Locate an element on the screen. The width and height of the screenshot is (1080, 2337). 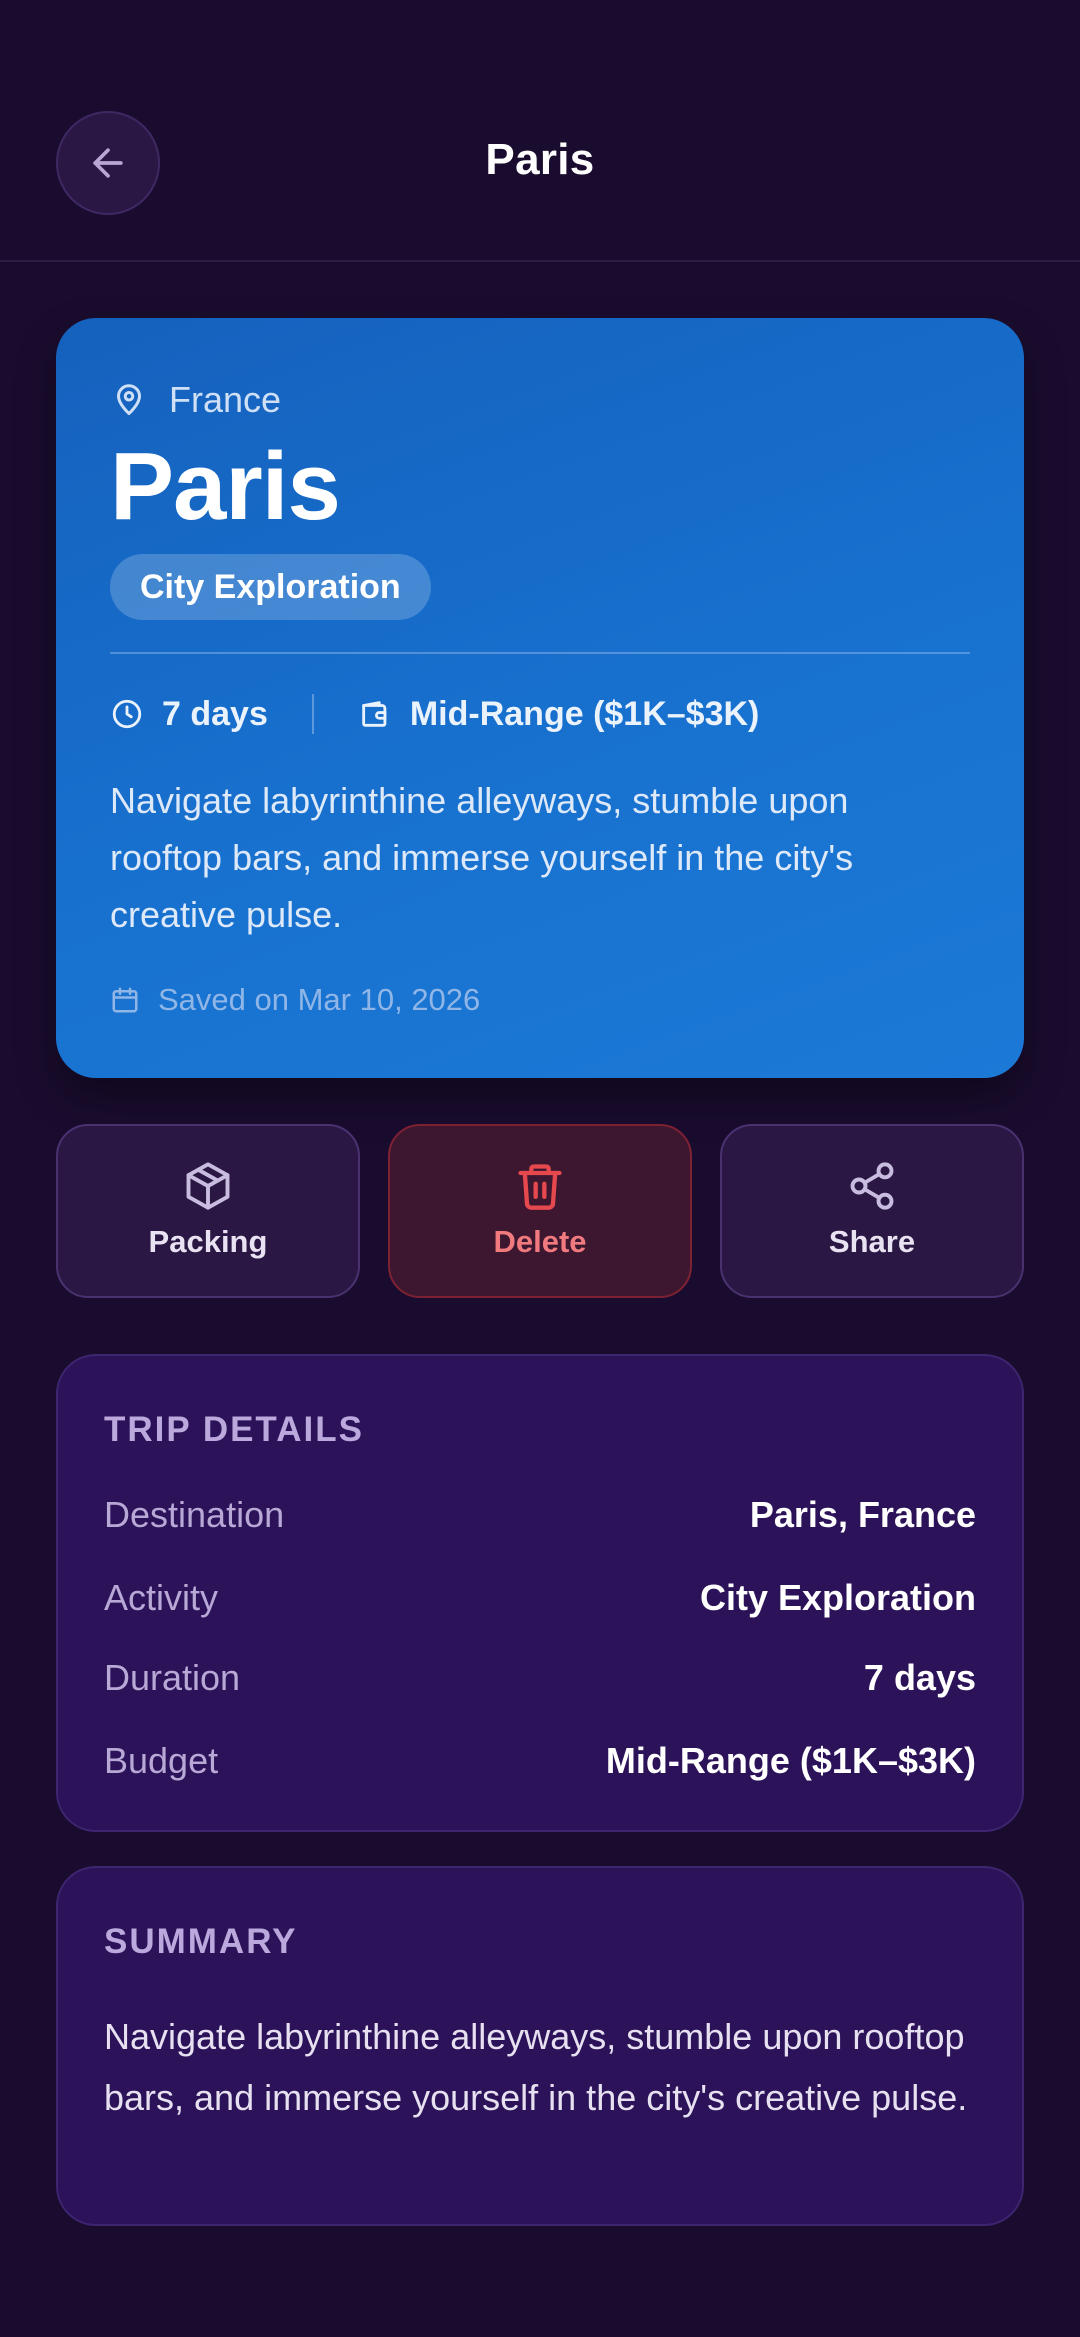
packing-button: Packing is located at coordinates (208, 1211).